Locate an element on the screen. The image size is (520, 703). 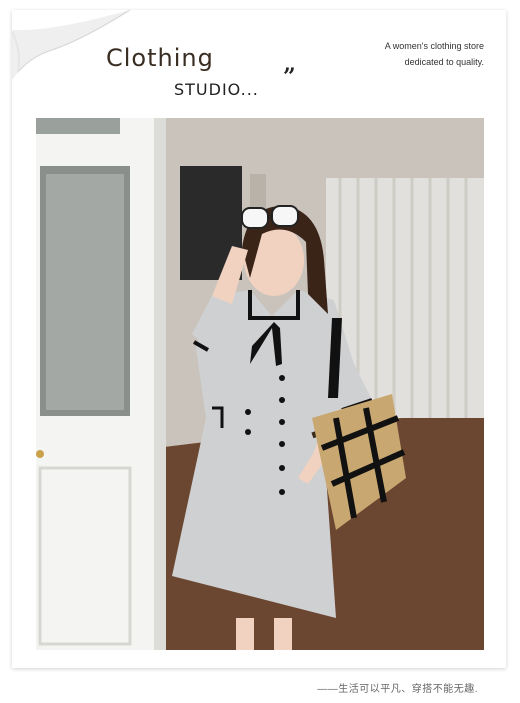
tagline-line-2: dedicated to quality. is located at coordinates (444, 62).